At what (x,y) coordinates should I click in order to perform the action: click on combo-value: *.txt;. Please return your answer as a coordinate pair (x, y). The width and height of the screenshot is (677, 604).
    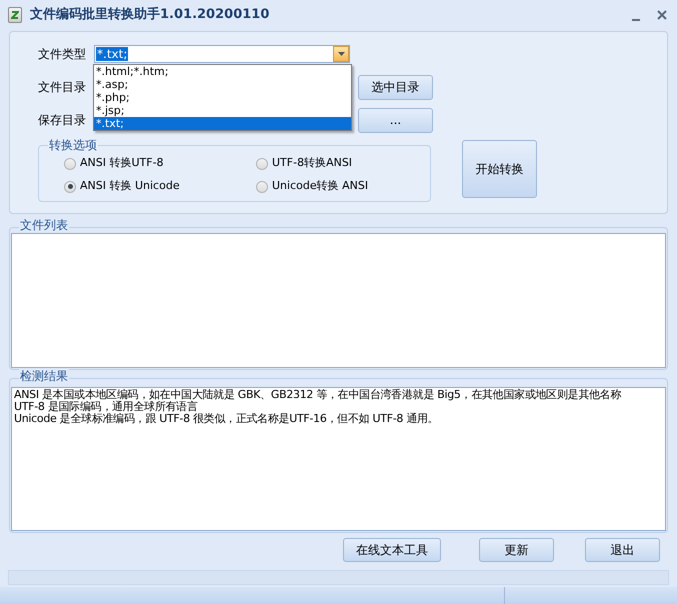
    Looking at the image, I should click on (112, 54).